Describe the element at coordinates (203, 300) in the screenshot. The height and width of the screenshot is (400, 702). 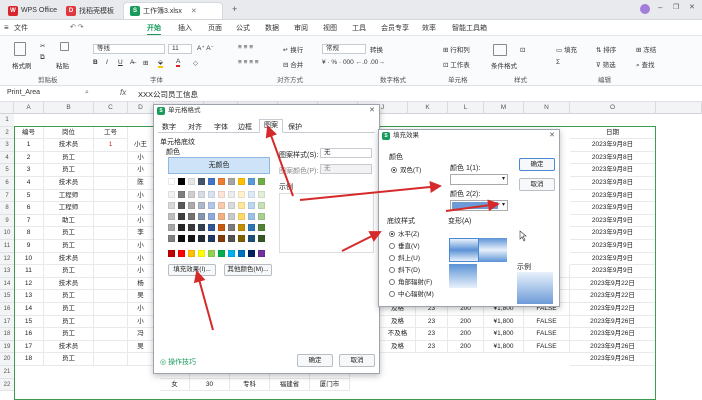
I see `arrow-to-fill-effect` at that location.